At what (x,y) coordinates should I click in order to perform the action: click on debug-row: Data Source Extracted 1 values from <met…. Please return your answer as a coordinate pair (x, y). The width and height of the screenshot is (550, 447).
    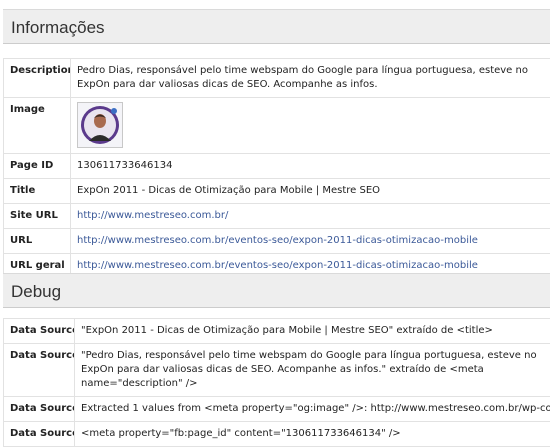
    Looking at the image, I should click on (277, 409).